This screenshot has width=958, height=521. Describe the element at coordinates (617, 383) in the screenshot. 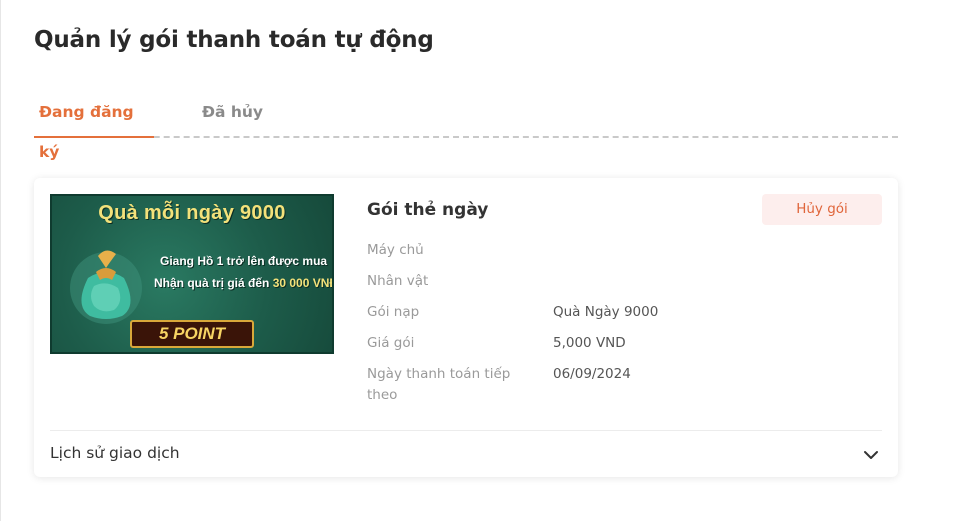

I see `detail-row-next-payment: Ngày thanh toán tiếp theo 06/09/2024` at that location.